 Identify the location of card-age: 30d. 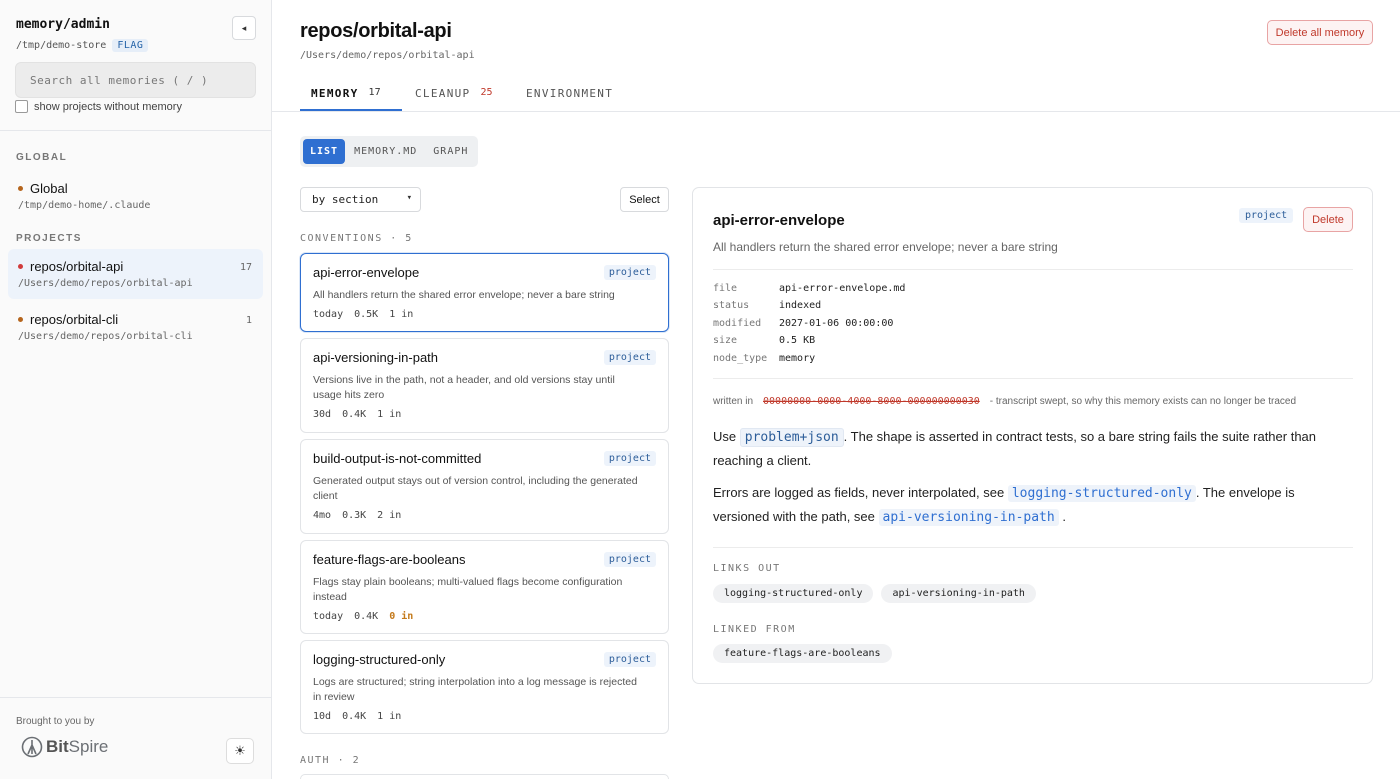
(322, 414).